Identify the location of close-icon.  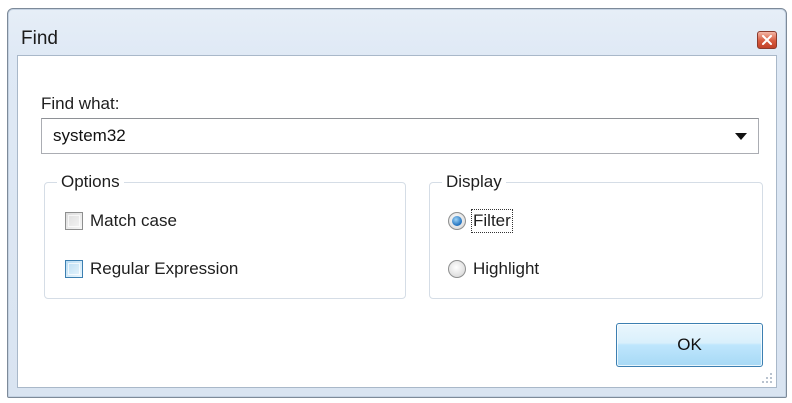
(767, 40).